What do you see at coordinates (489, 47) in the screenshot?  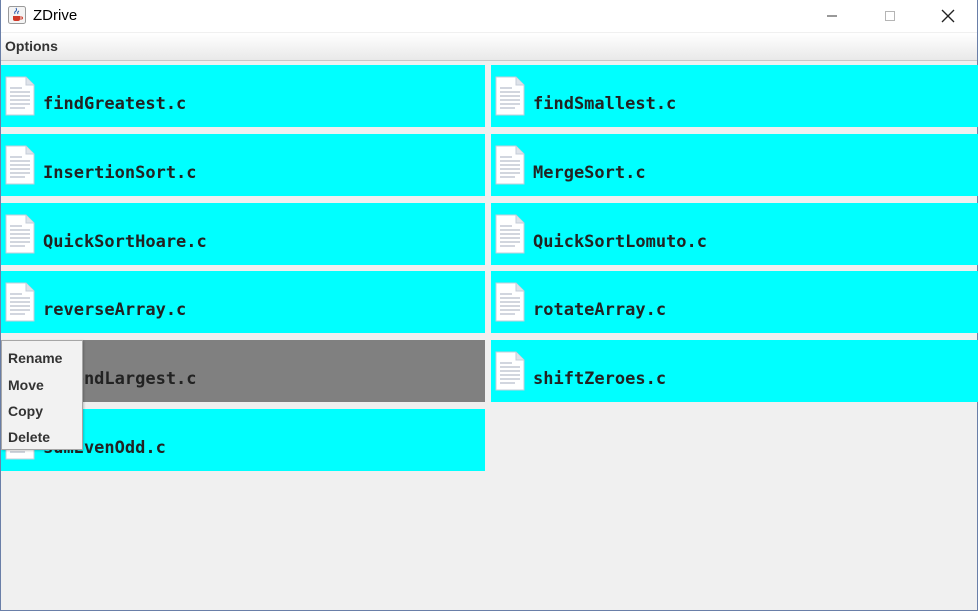 I see `menu-bar: Options` at bounding box center [489, 47].